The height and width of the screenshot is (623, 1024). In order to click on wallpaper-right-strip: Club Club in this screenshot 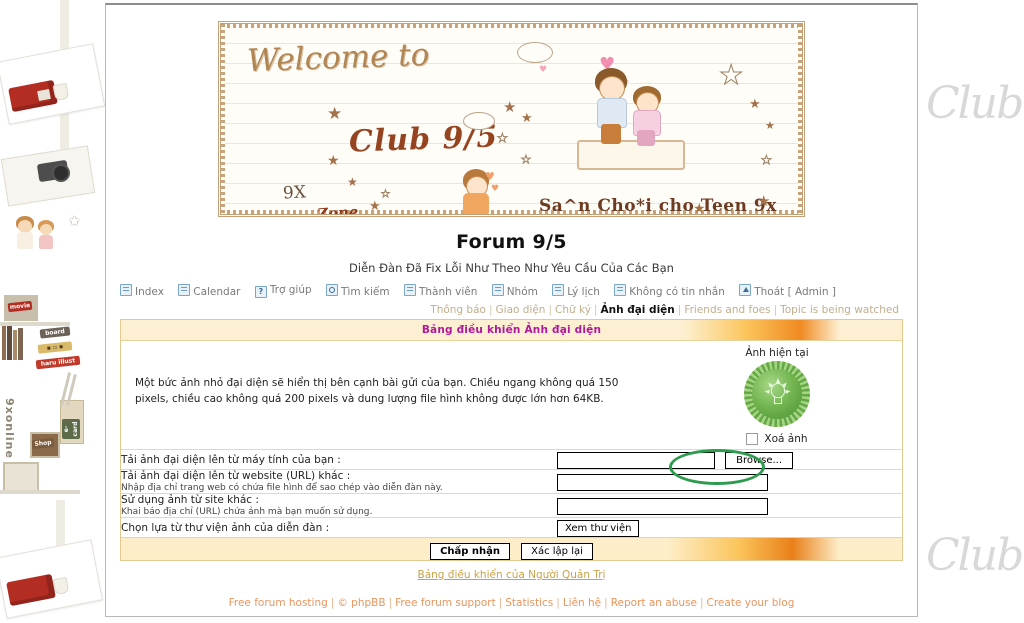, I will do `click(972, 311)`.